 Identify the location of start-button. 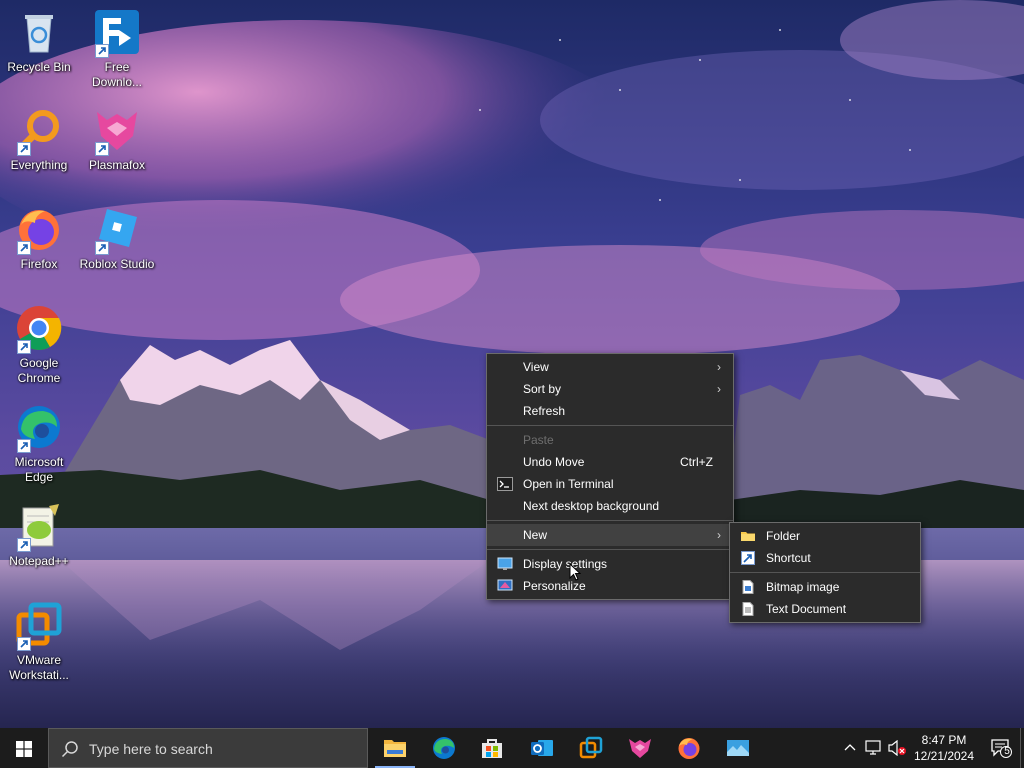
(24, 748).